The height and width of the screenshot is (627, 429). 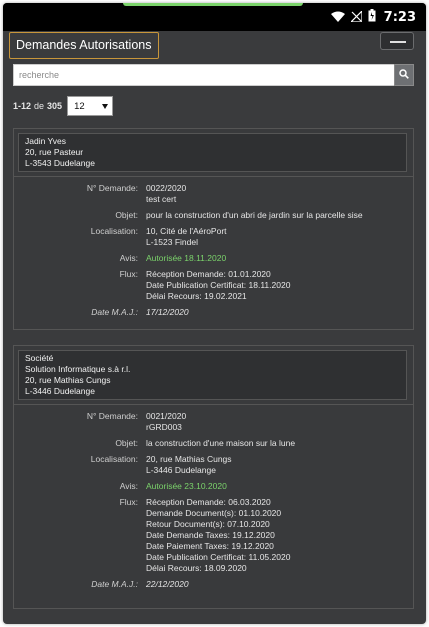 What do you see at coordinates (54, 152) in the screenshot?
I see `applicant-line: 20, rue Pasteur` at bounding box center [54, 152].